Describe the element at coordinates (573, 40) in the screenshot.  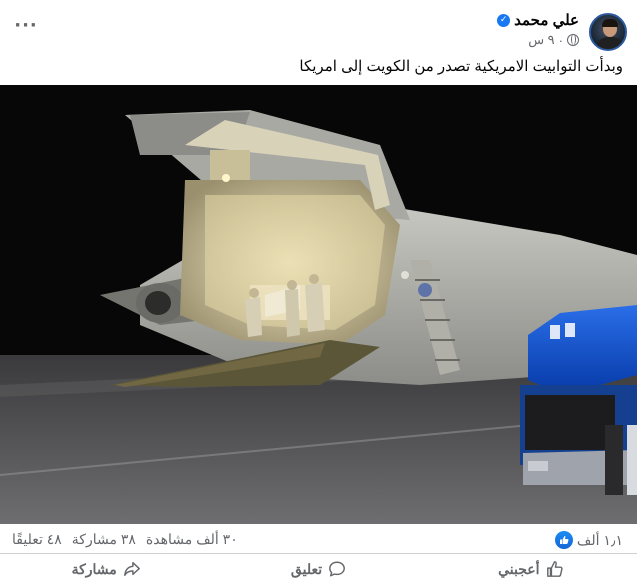
I see `globe-icon` at that location.